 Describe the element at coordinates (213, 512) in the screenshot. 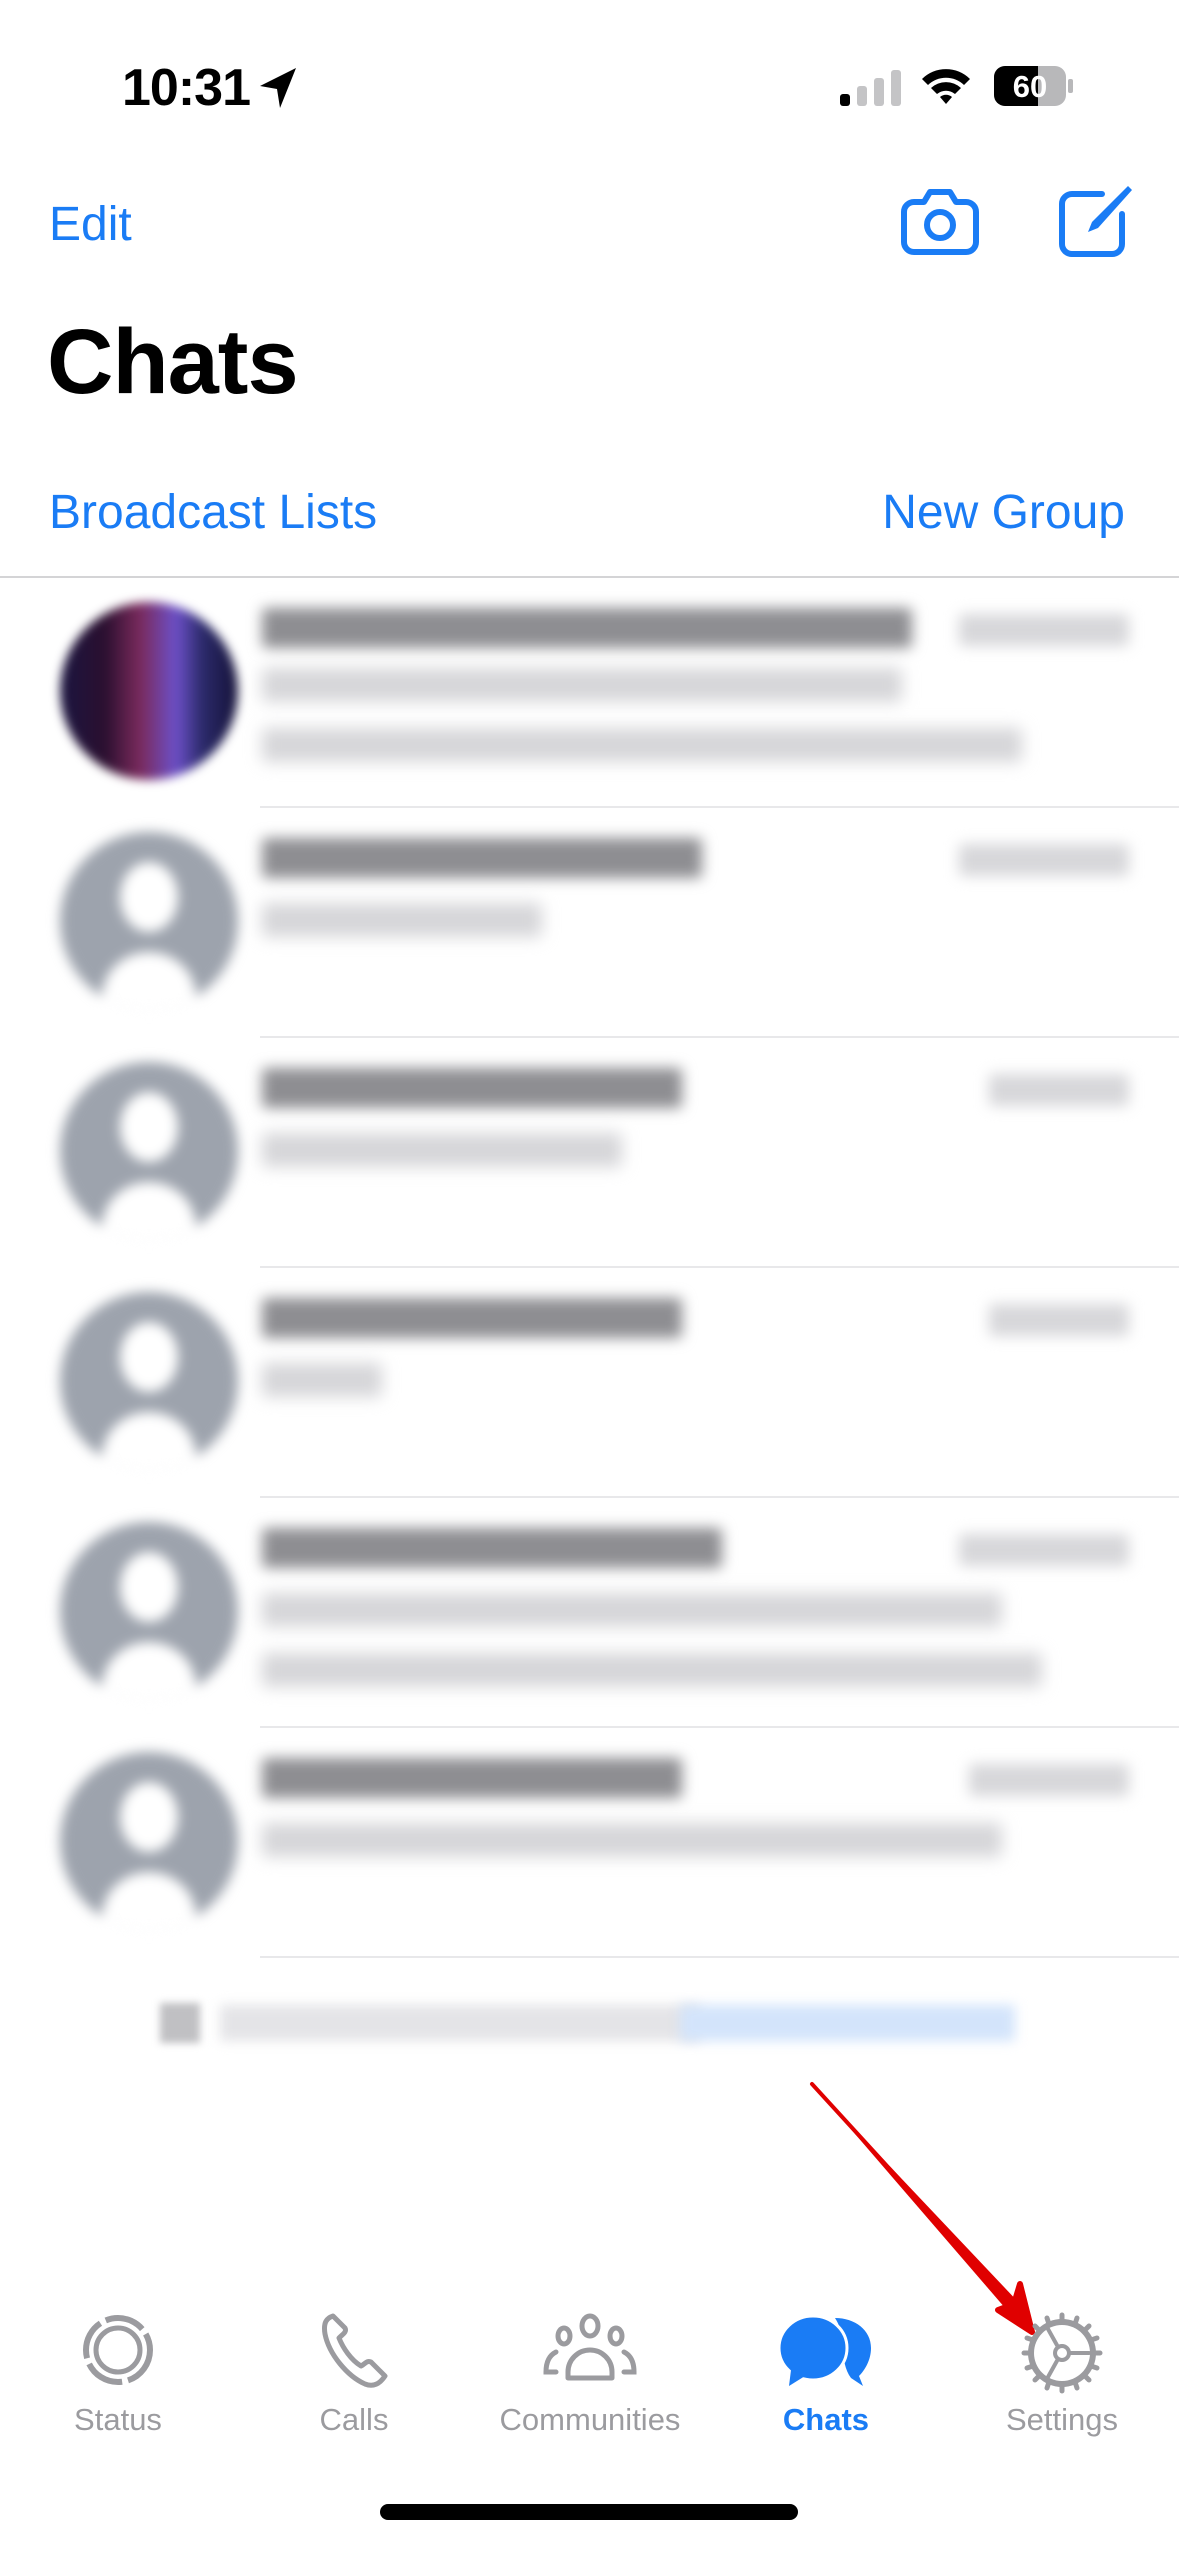

I see `broadcast-lists-button: Broadcast Lists` at that location.